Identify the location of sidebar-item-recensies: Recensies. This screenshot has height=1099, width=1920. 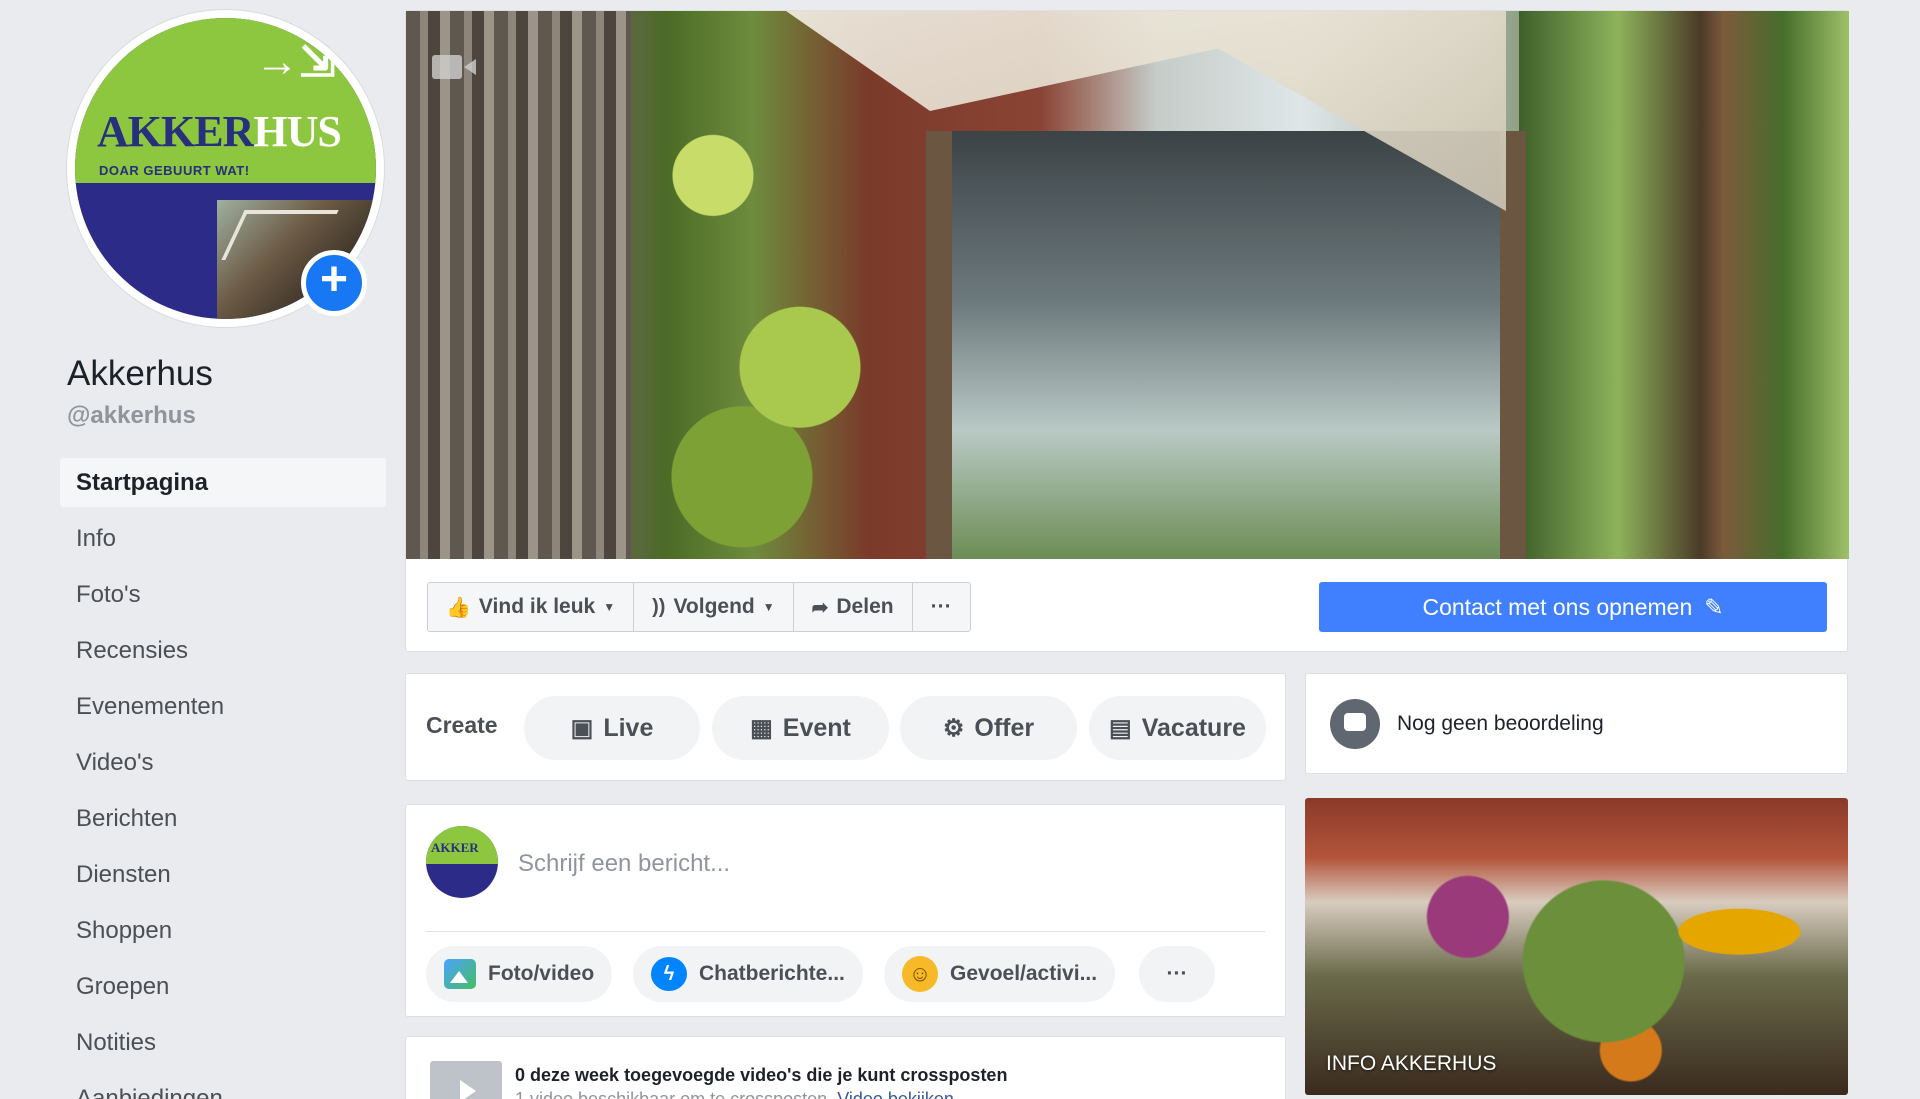
(223, 650).